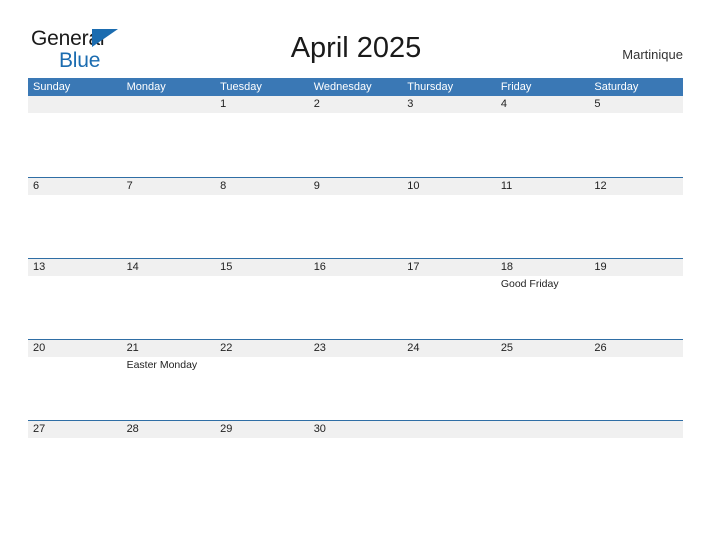 The width and height of the screenshot is (712, 550). What do you see at coordinates (543, 267) in the screenshot?
I see `calendar-day-cell: 18` at bounding box center [543, 267].